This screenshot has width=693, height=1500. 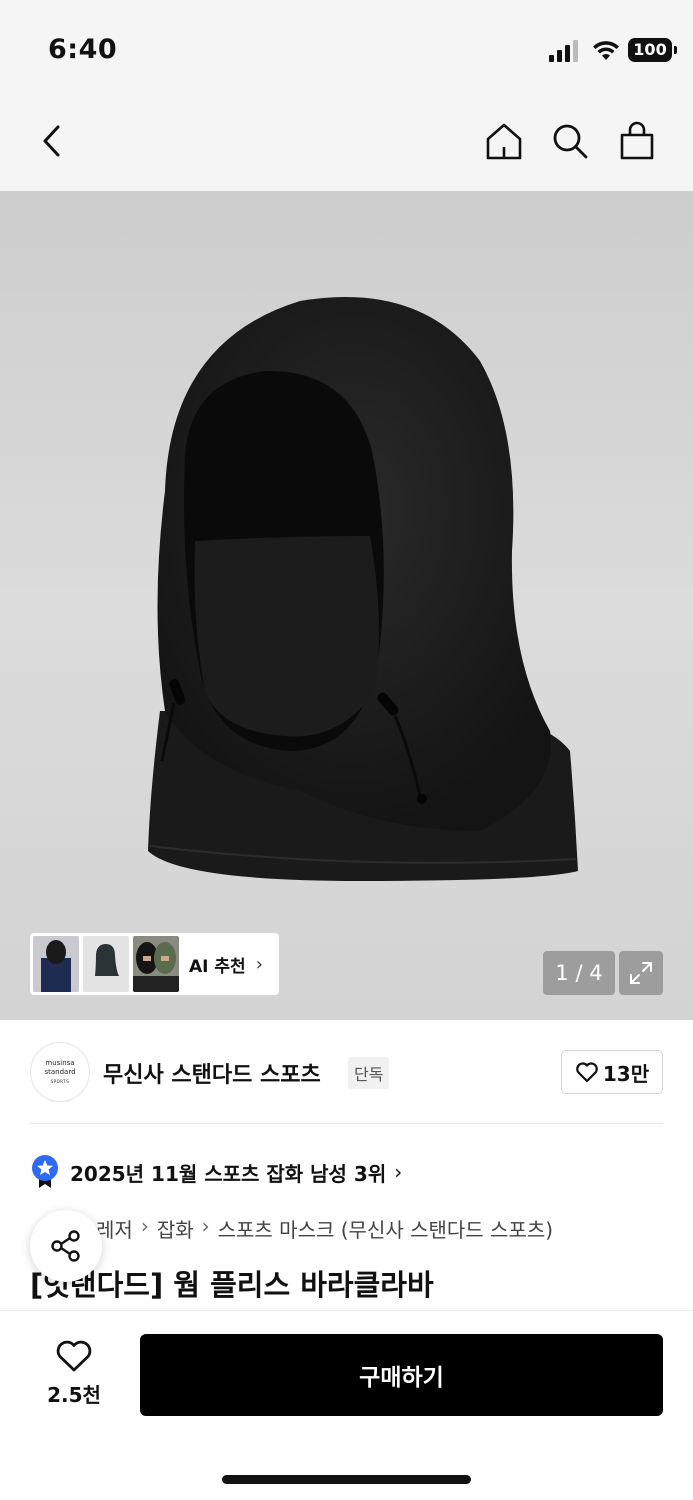 I want to click on breadcrumb: 레저 › 잡화 › 스포츠 마스크 (무신사 스탠다드 스포츠), so click(x=291, y=1228).